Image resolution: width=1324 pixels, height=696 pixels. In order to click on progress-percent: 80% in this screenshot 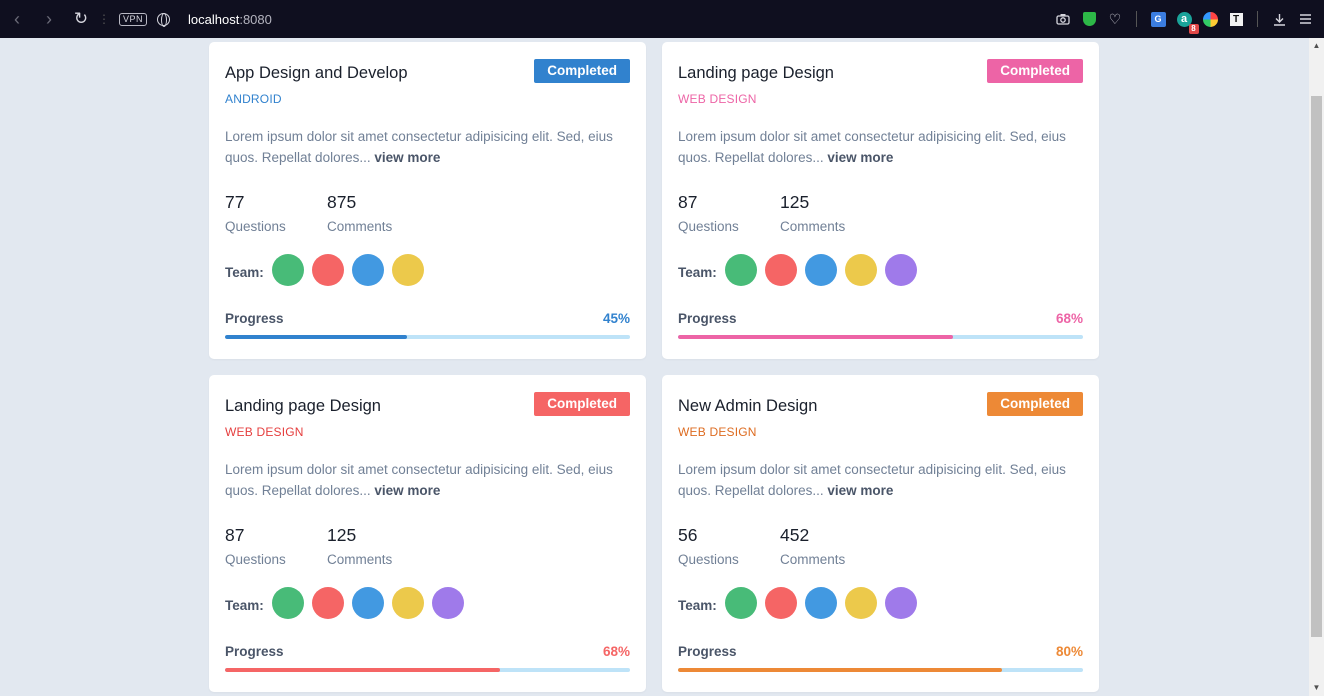, I will do `click(1069, 651)`.